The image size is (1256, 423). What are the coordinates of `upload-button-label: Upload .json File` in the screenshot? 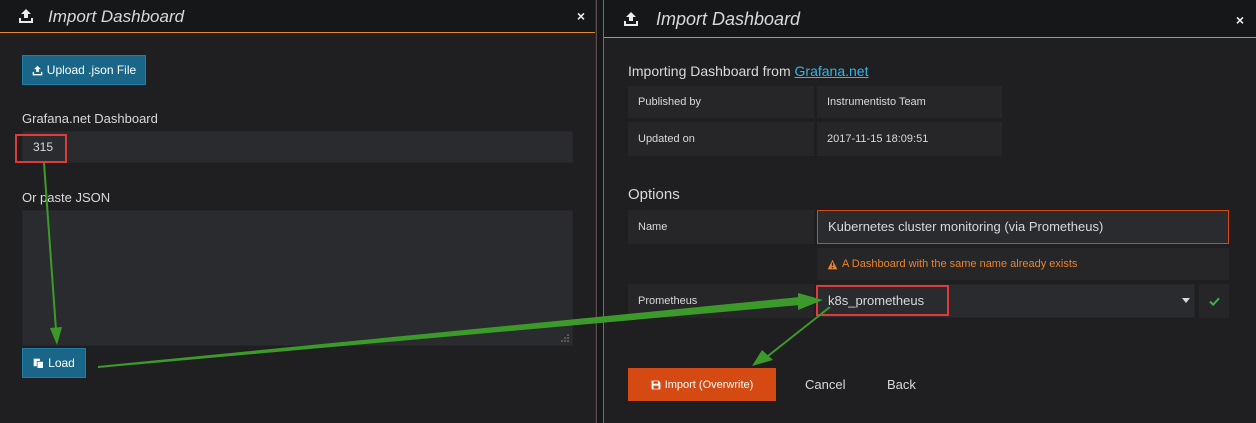 It's located at (91, 70).